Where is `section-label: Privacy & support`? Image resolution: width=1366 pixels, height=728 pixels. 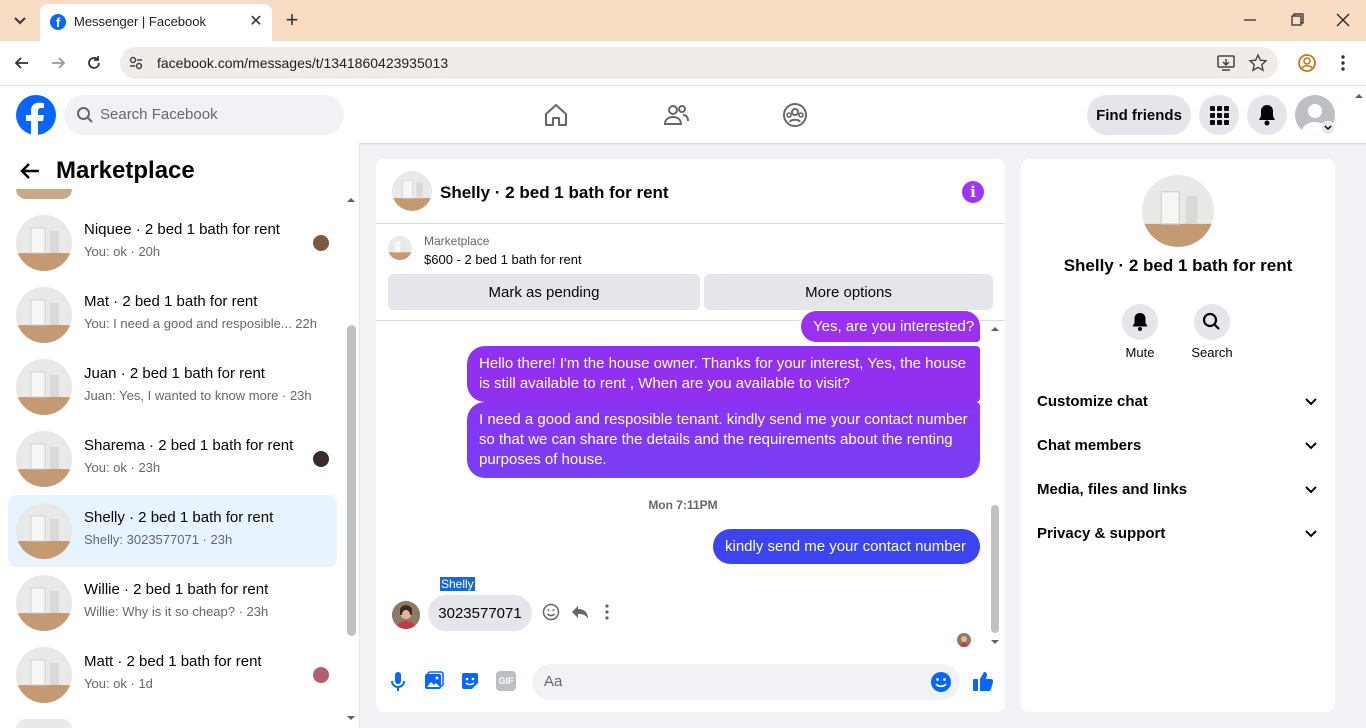
section-label: Privacy & support is located at coordinates (1101, 533).